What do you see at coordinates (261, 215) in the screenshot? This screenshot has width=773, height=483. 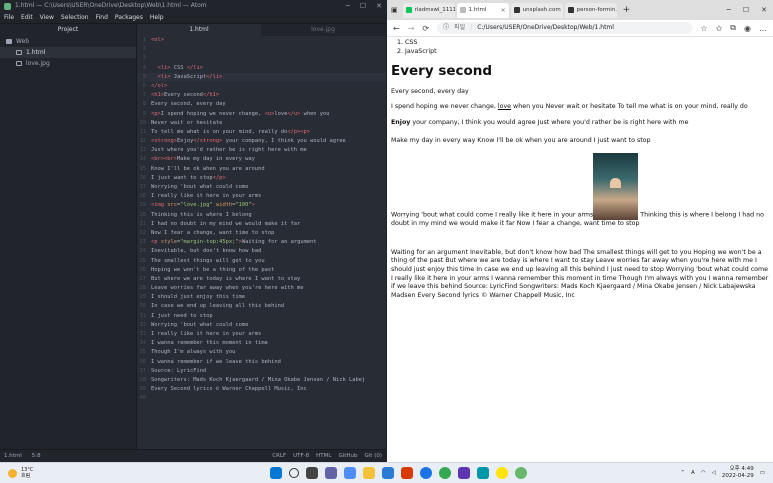 I see `code-line: 20 Thinking this is where I belong` at bounding box center [261, 215].